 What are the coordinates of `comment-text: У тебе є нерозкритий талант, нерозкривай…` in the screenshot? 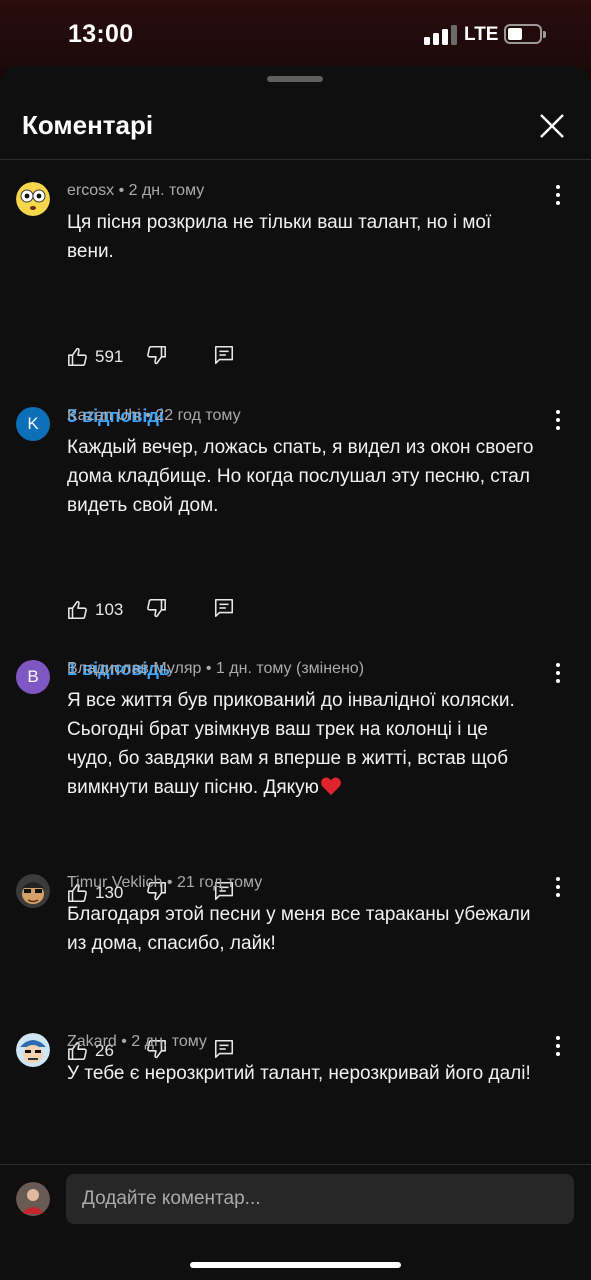 It's located at (299, 1073).